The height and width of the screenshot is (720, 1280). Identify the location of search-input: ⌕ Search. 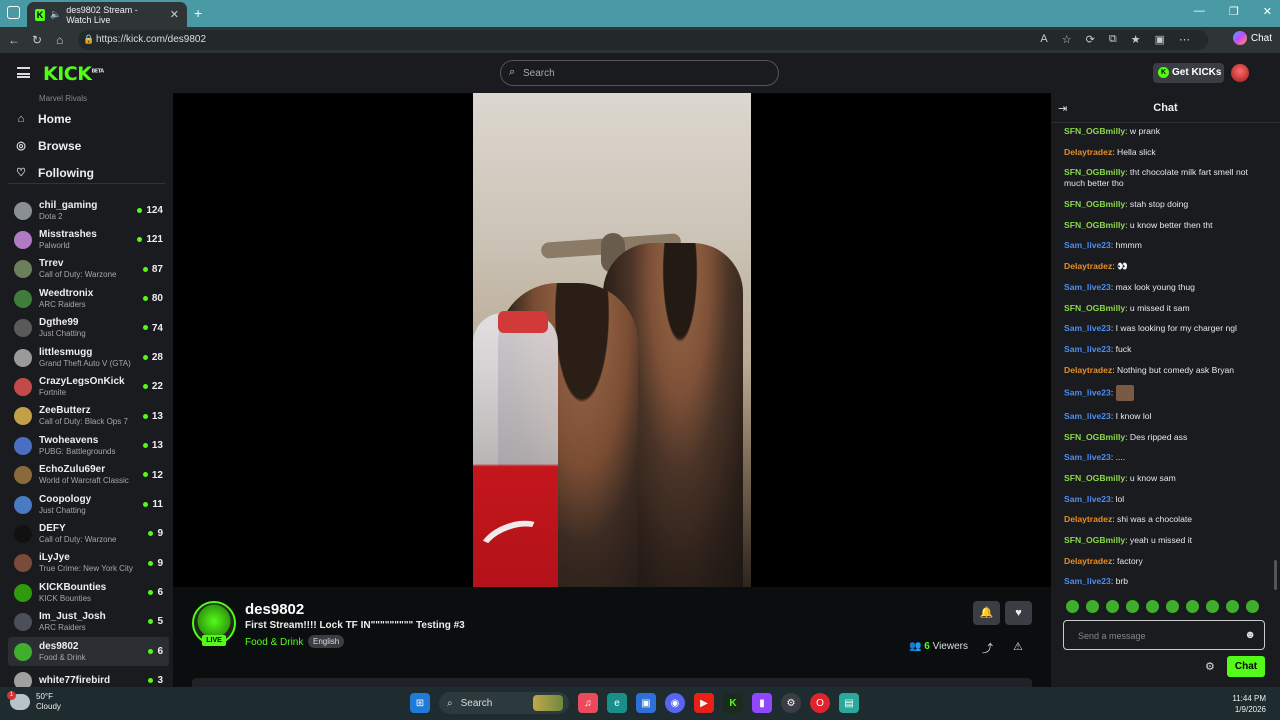
(639, 73).